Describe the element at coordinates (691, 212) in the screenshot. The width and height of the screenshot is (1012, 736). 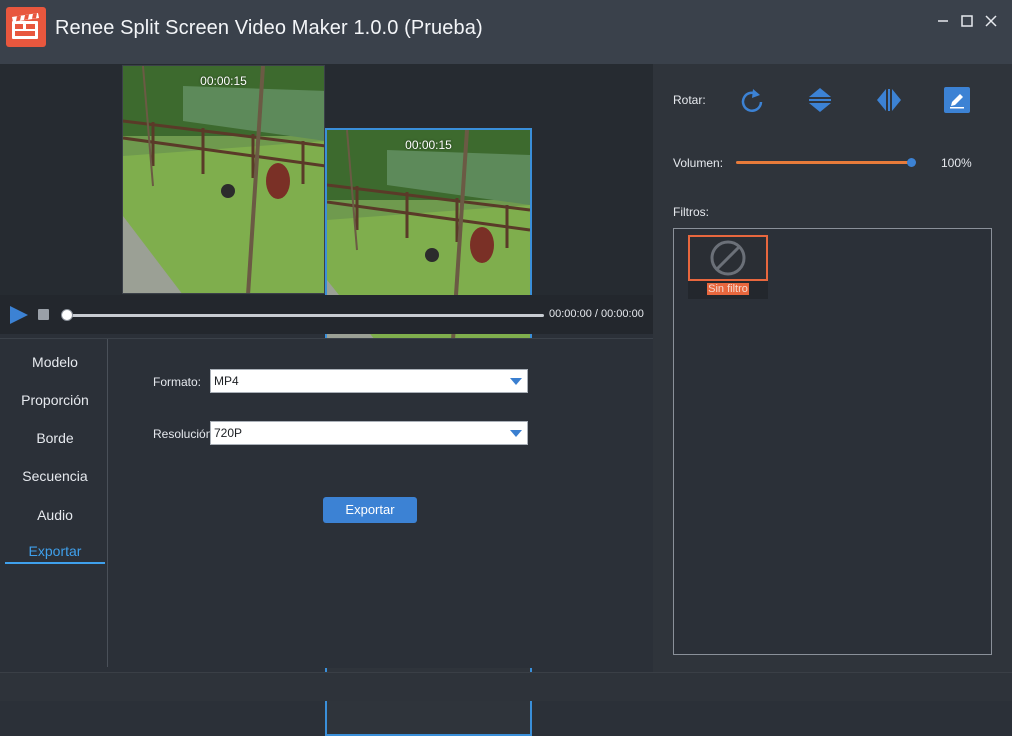
I see `filters-label: Filtros:` at that location.